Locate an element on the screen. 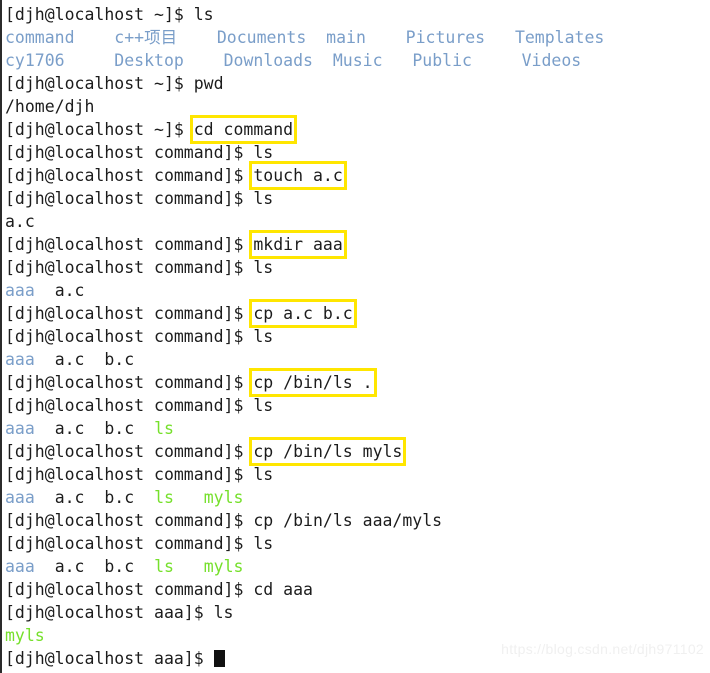 The image size is (710, 673). file-entry: /home/djh is located at coordinates (50, 106).